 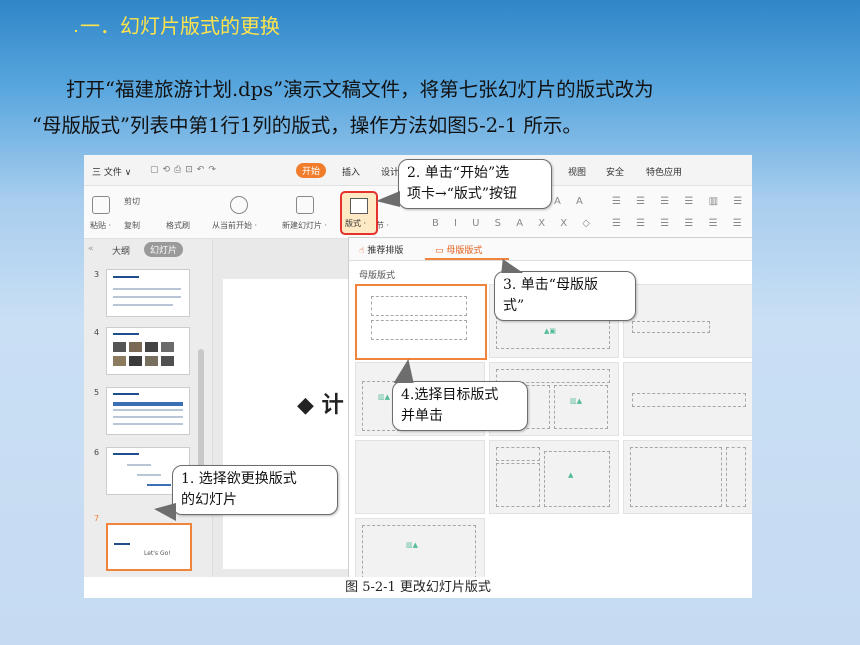 What do you see at coordinates (97, 332) in the screenshot?
I see `thumb-number: 4` at bounding box center [97, 332].